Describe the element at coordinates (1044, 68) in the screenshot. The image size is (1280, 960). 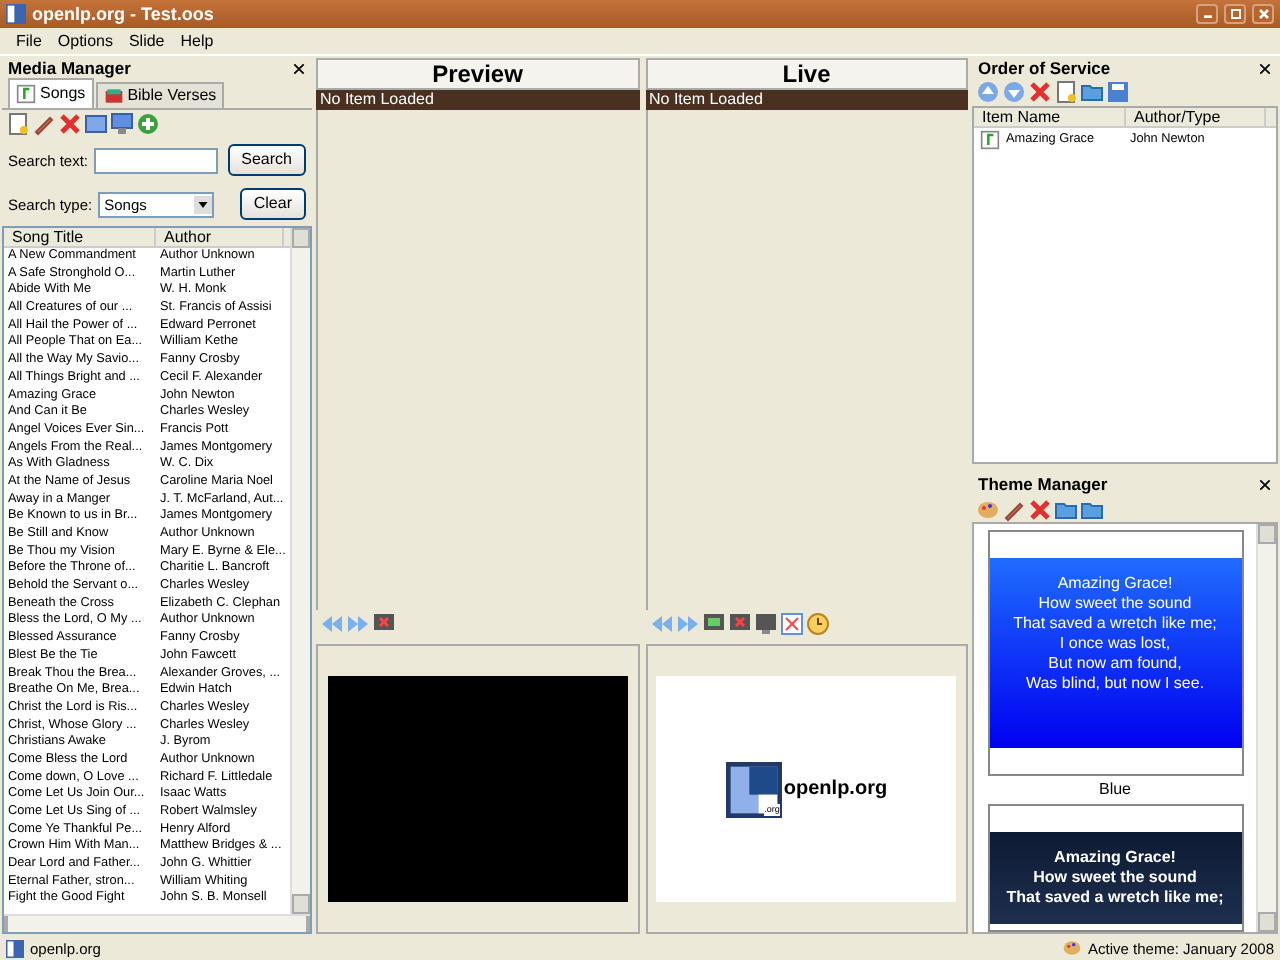
I see `panel-title: Order of Service` at that location.